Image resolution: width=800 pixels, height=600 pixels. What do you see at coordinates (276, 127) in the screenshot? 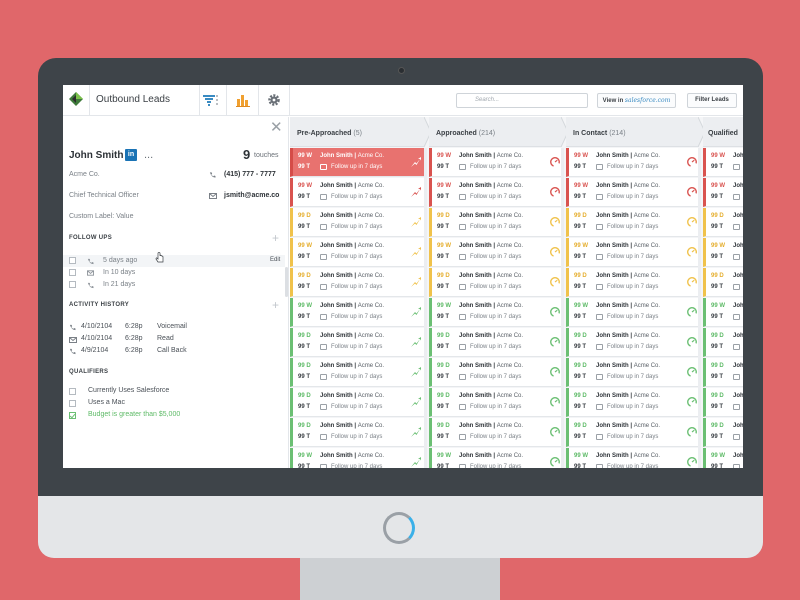
I see `close-icon: ✕` at bounding box center [276, 127].